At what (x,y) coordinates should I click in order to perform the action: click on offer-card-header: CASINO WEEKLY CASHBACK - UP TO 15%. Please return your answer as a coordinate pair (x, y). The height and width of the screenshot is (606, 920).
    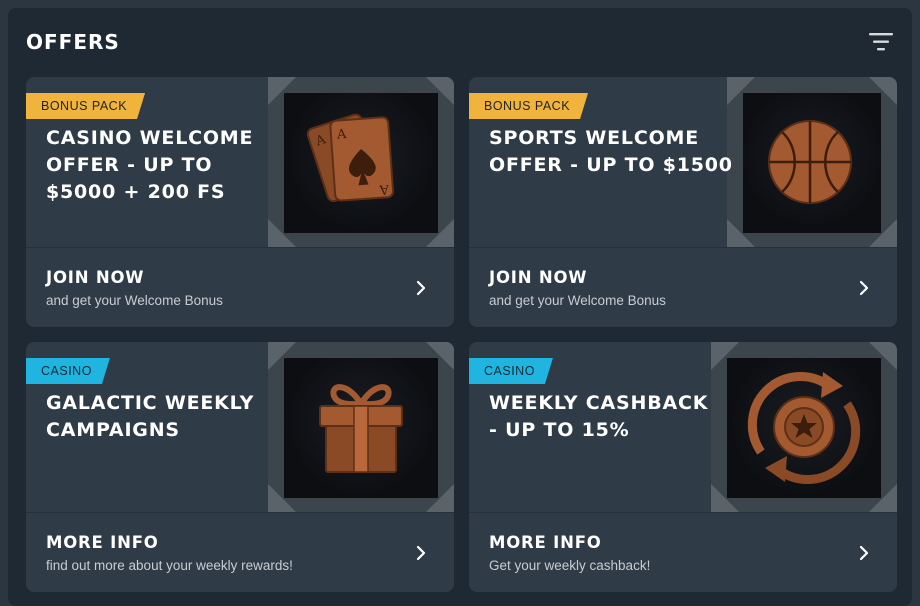
    Looking at the image, I should click on (683, 427).